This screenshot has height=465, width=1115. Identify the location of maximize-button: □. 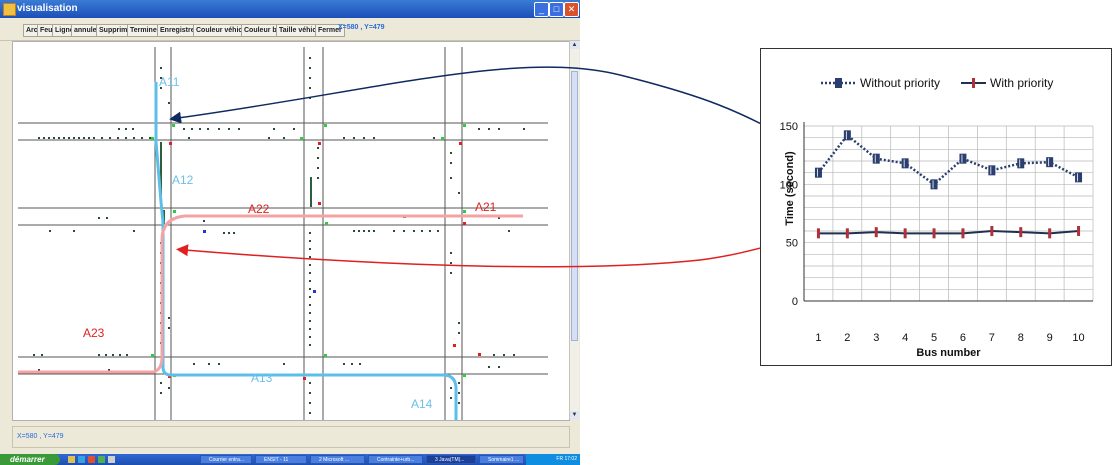
(556, 9).